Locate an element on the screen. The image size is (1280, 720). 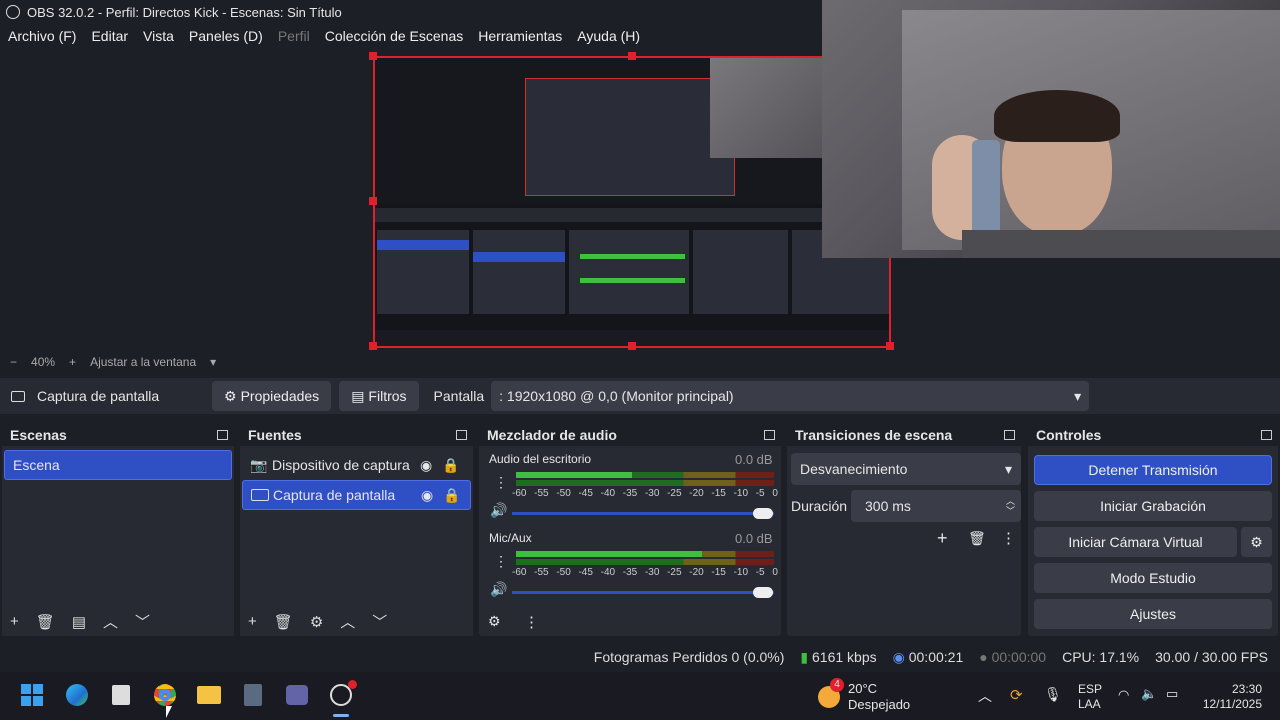
start-recording-button: Iniciar Grabación is located at coordinates (1153, 506).